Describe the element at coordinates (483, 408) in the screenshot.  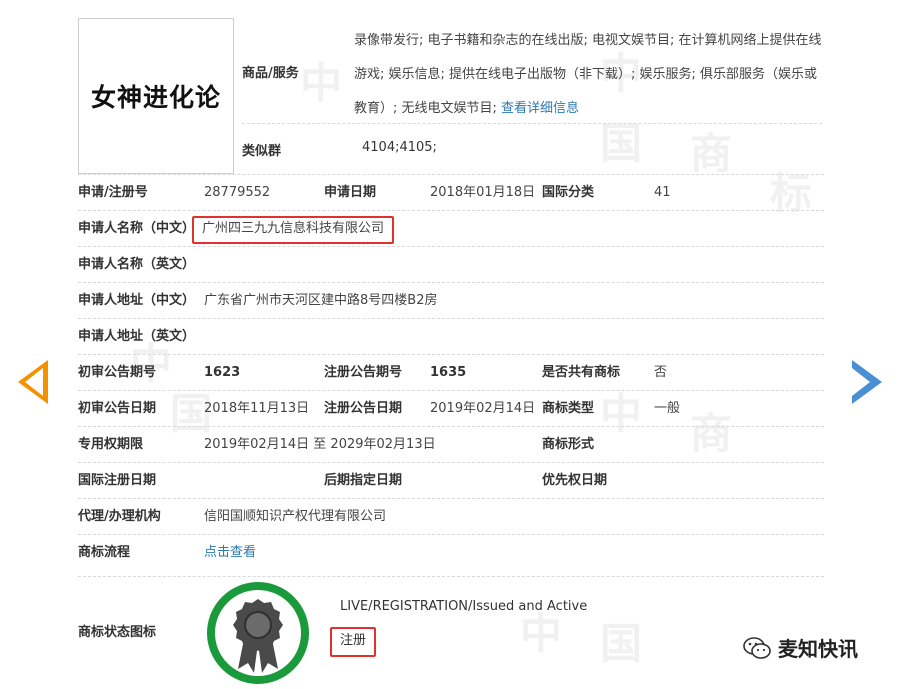
I see `reg-pub-date-value: 2019年02月14日` at that location.